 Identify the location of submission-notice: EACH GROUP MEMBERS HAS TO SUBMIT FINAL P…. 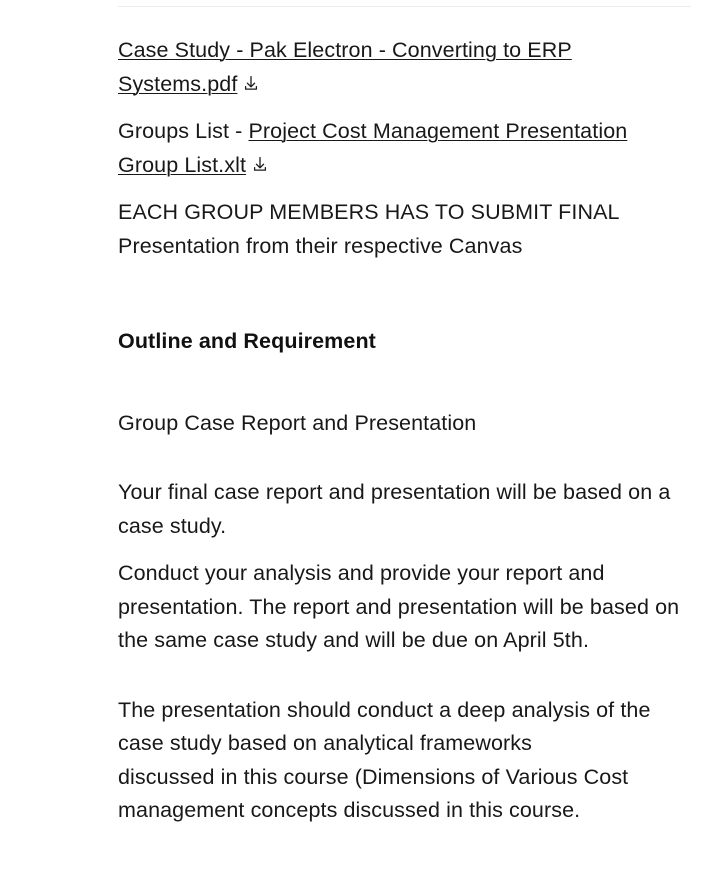
(368, 229).